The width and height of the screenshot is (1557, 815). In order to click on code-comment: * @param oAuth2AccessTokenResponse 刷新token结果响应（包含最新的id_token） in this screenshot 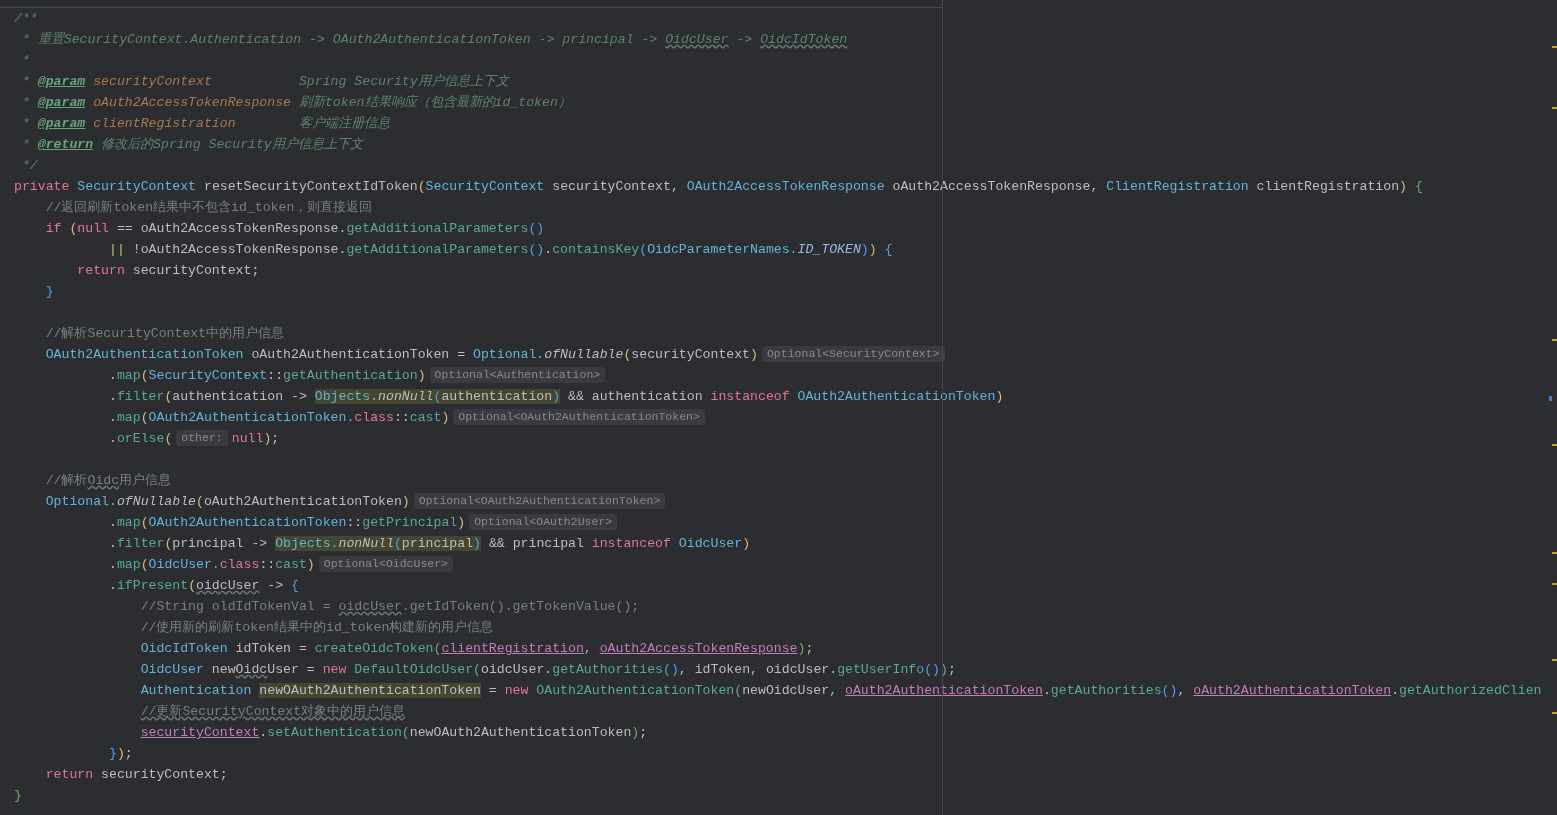, I will do `click(295, 102)`.